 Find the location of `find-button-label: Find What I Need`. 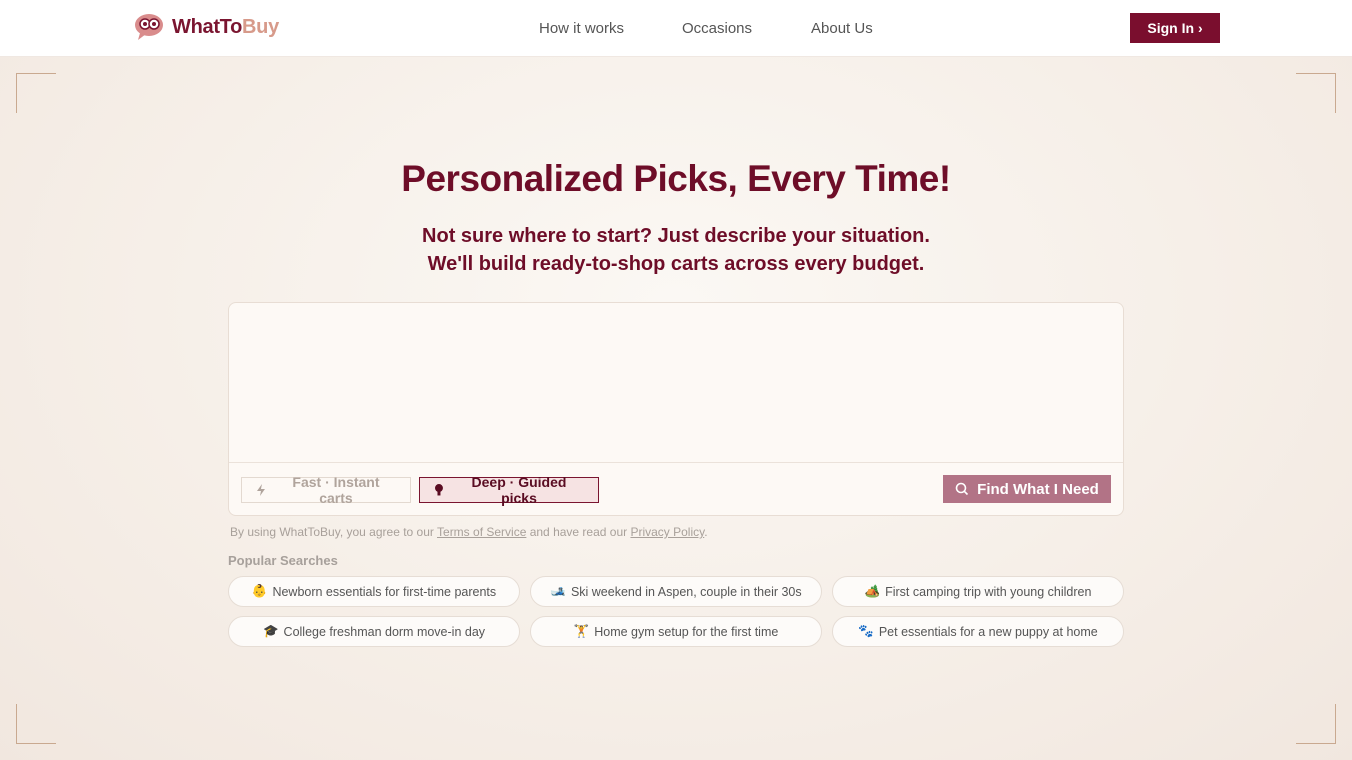

find-button-label: Find What I Need is located at coordinates (1038, 489).